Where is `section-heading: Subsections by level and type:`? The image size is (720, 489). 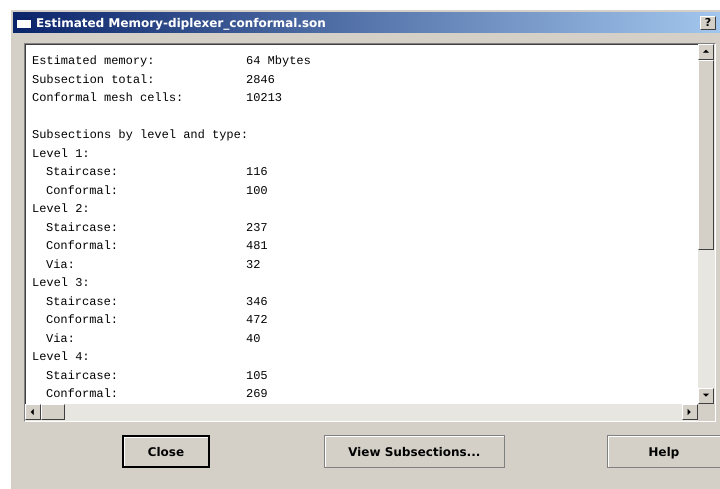
section-heading: Subsections by level and type: is located at coordinates (139, 135).